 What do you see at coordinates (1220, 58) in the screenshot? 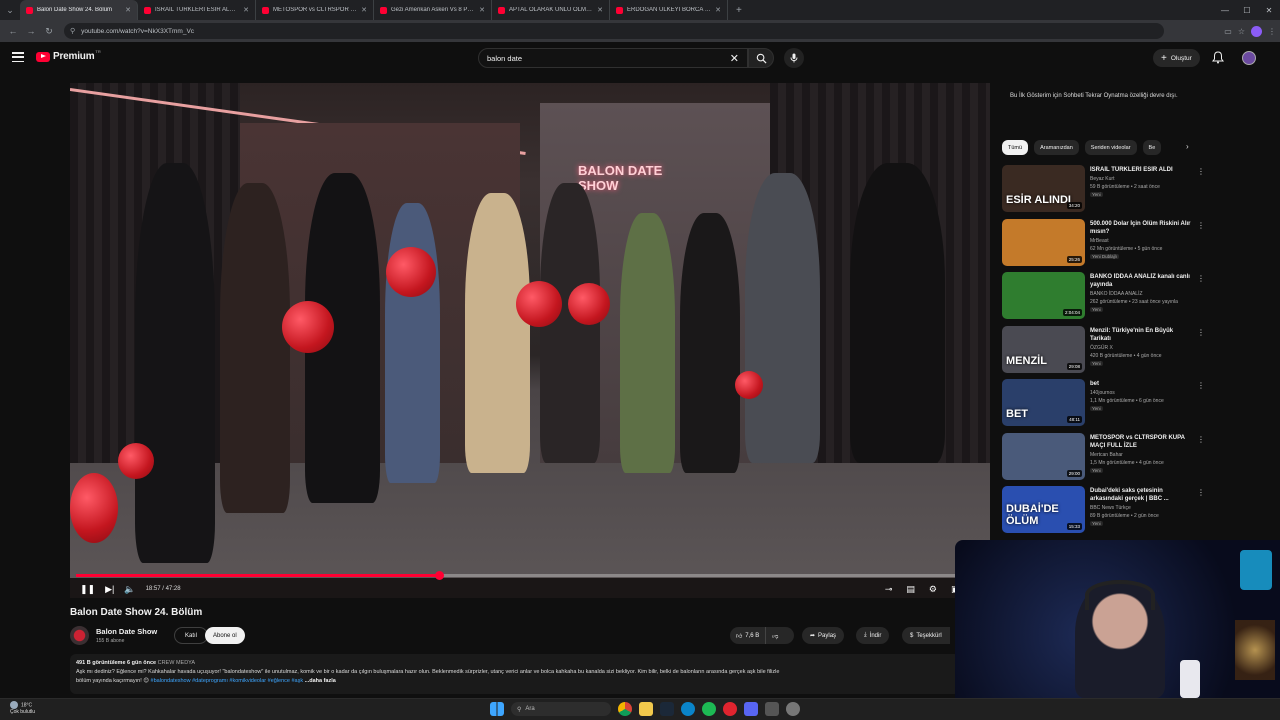
I see `notifications-bell-icon` at bounding box center [1220, 58].